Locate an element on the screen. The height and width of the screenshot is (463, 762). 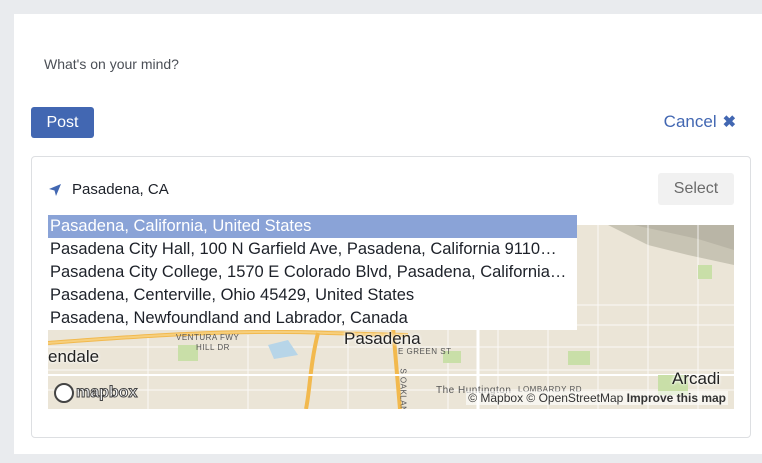
map-label-city: Pasadena is located at coordinates (382, 338).